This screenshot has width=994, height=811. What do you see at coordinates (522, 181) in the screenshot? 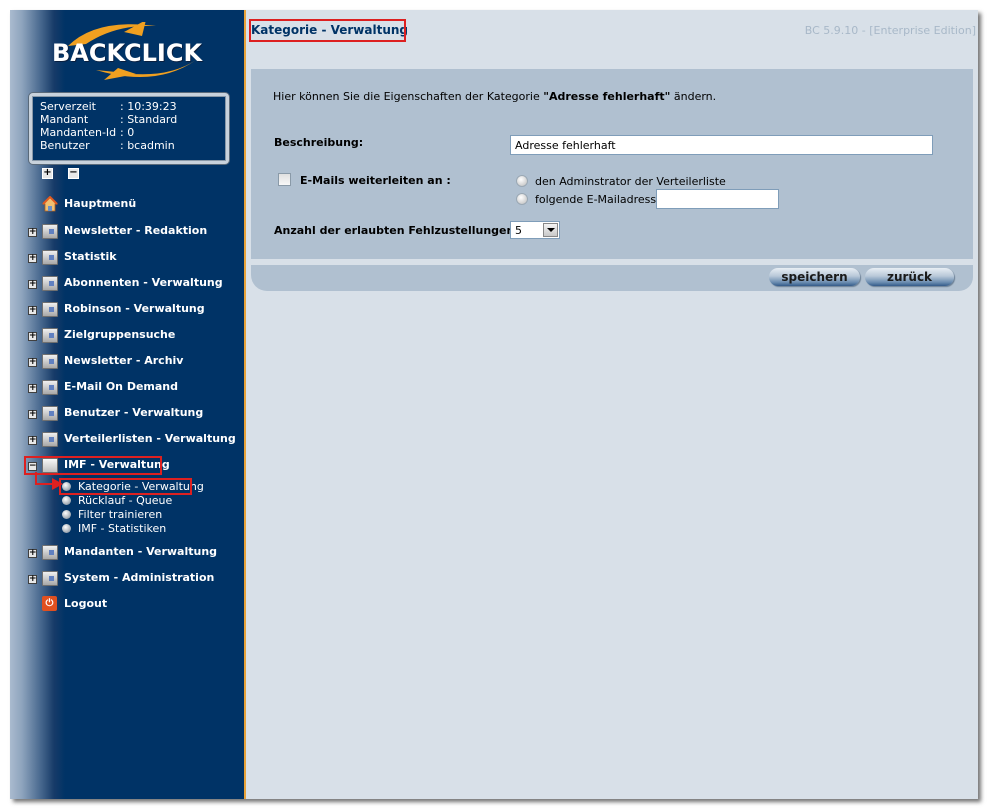
I see `radio-forward-admin` at bounding box center [522, 181].